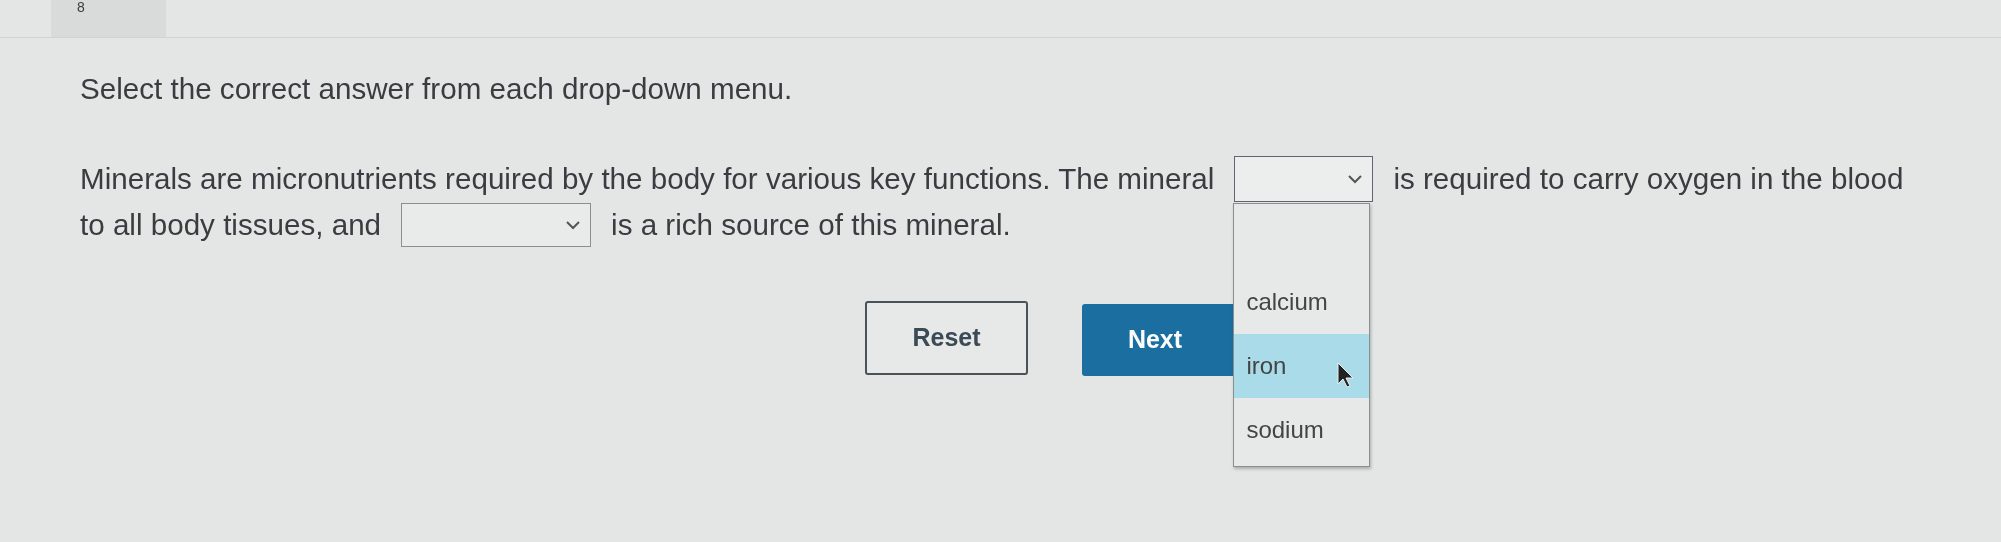 Image resolution: width=2001 pixels, height=542 pixels. Describe the element at coordinates (231, 224) in the screenshot. I see `sentence-text: to all body tissues, and` at that location.